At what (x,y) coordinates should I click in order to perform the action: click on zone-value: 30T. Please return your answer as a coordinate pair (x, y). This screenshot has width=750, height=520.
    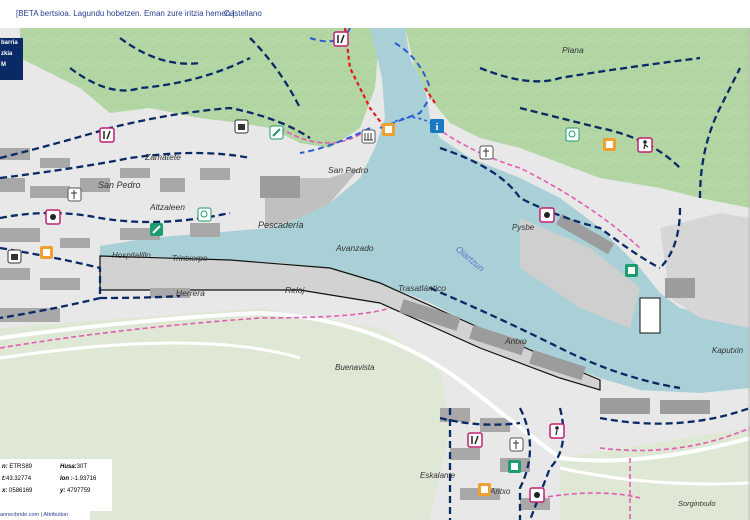
    Looking at the image, I should click on (82, 467).